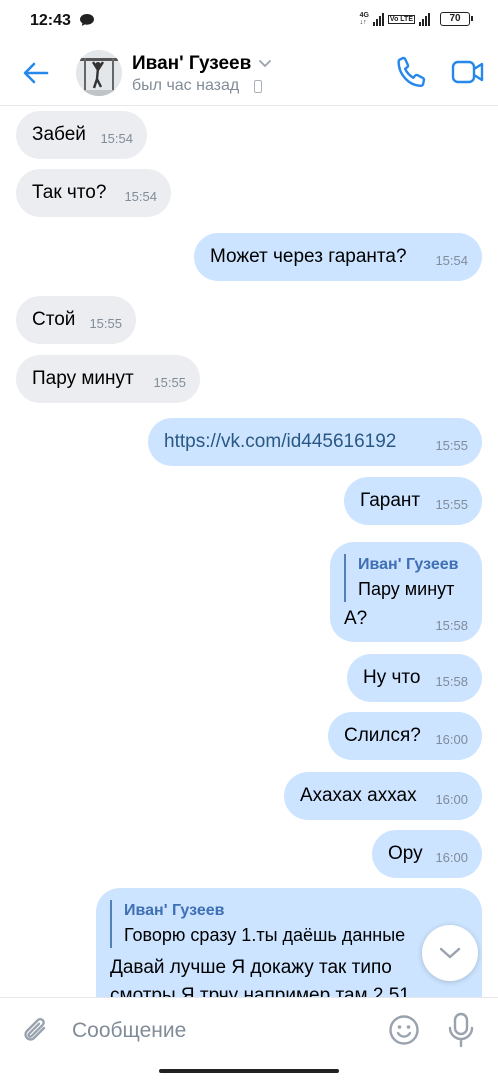 This screenshot has height=1080, width=498. I want to click on reply-text: Пару минут, so click(406, 589).